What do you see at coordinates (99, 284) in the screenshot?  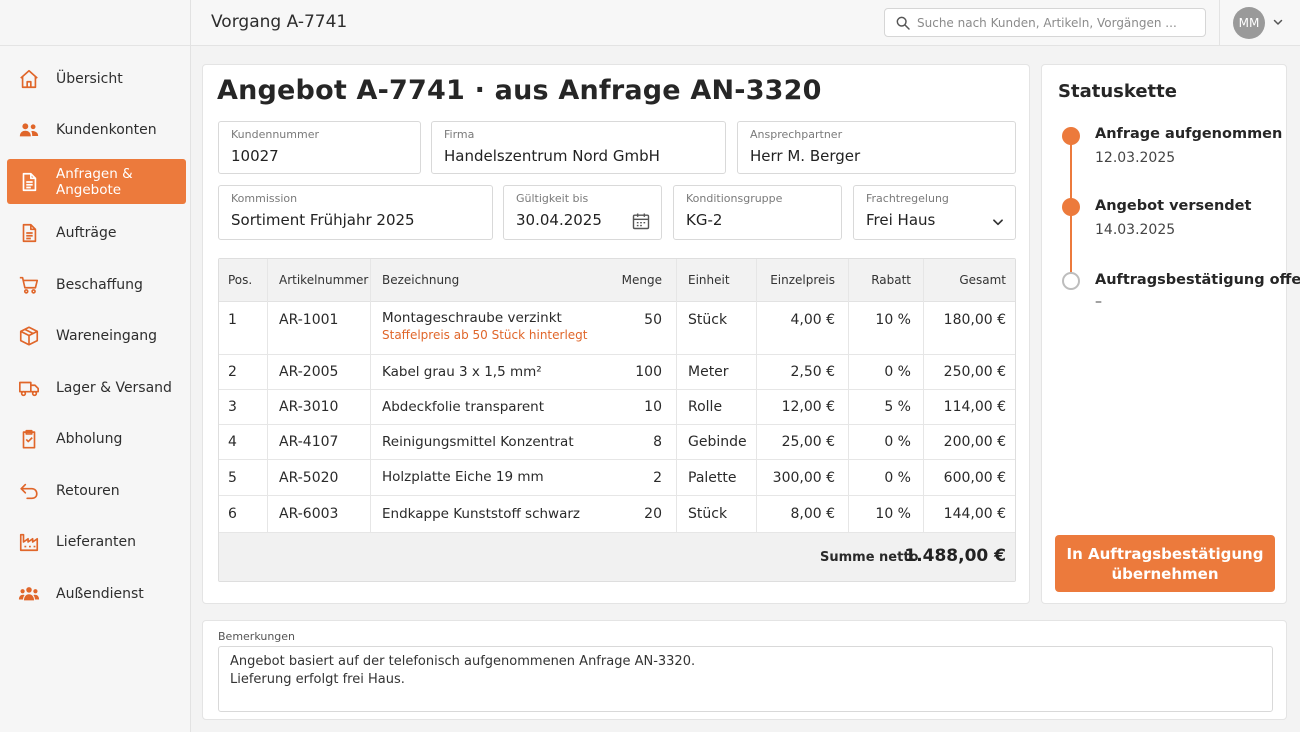 I see `sidebar-item-label: Beschaffung` at bounding box center [99, 284].